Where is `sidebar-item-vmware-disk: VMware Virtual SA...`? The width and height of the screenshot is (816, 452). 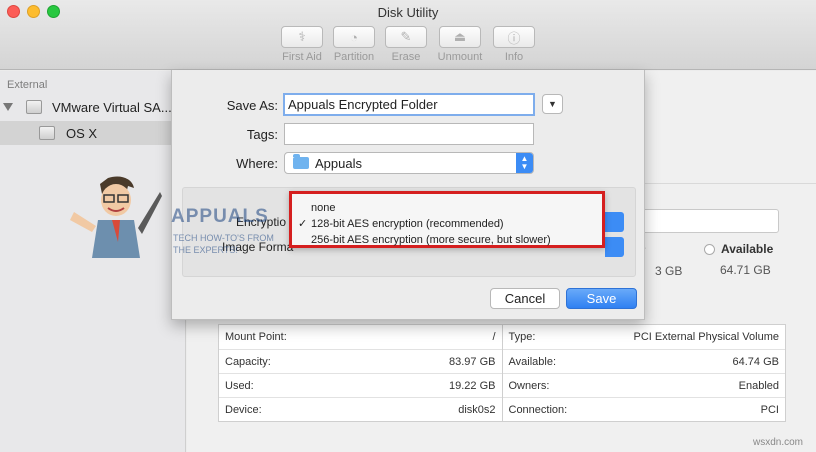 sidebar-item-vmware-disk: VMware Virtual SA... is located at coordinates (93, 107).